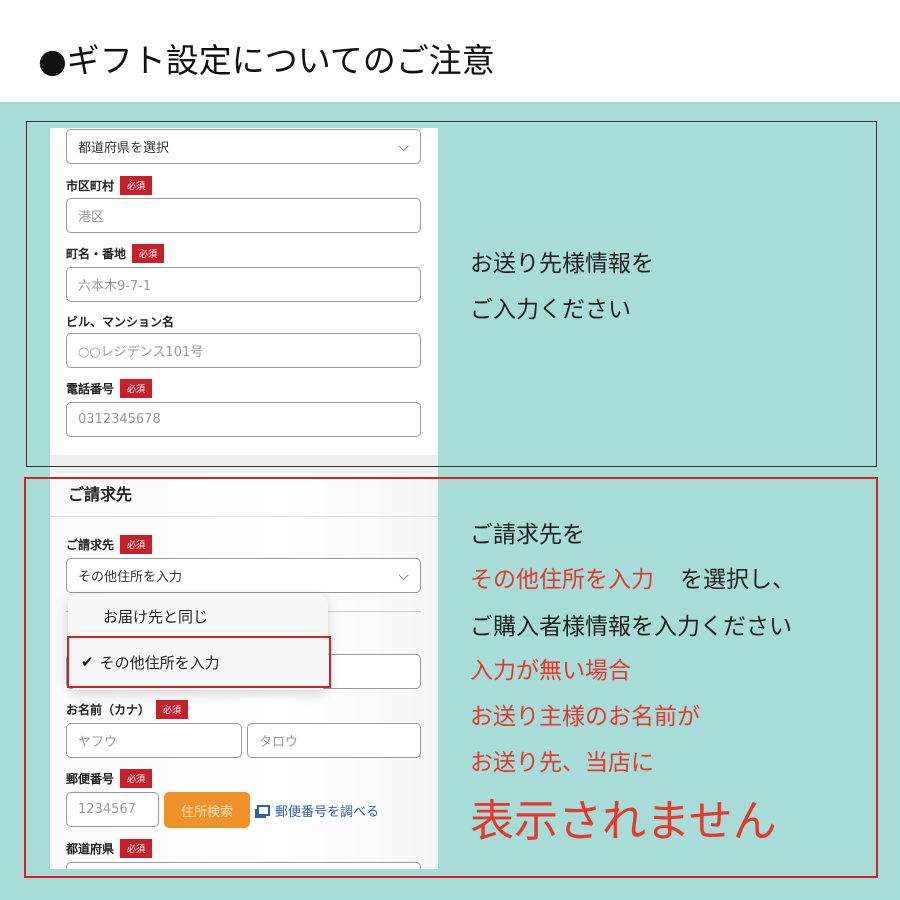  I want to click on billing-note-line6: お送り先、当店に, so click(562, 763).